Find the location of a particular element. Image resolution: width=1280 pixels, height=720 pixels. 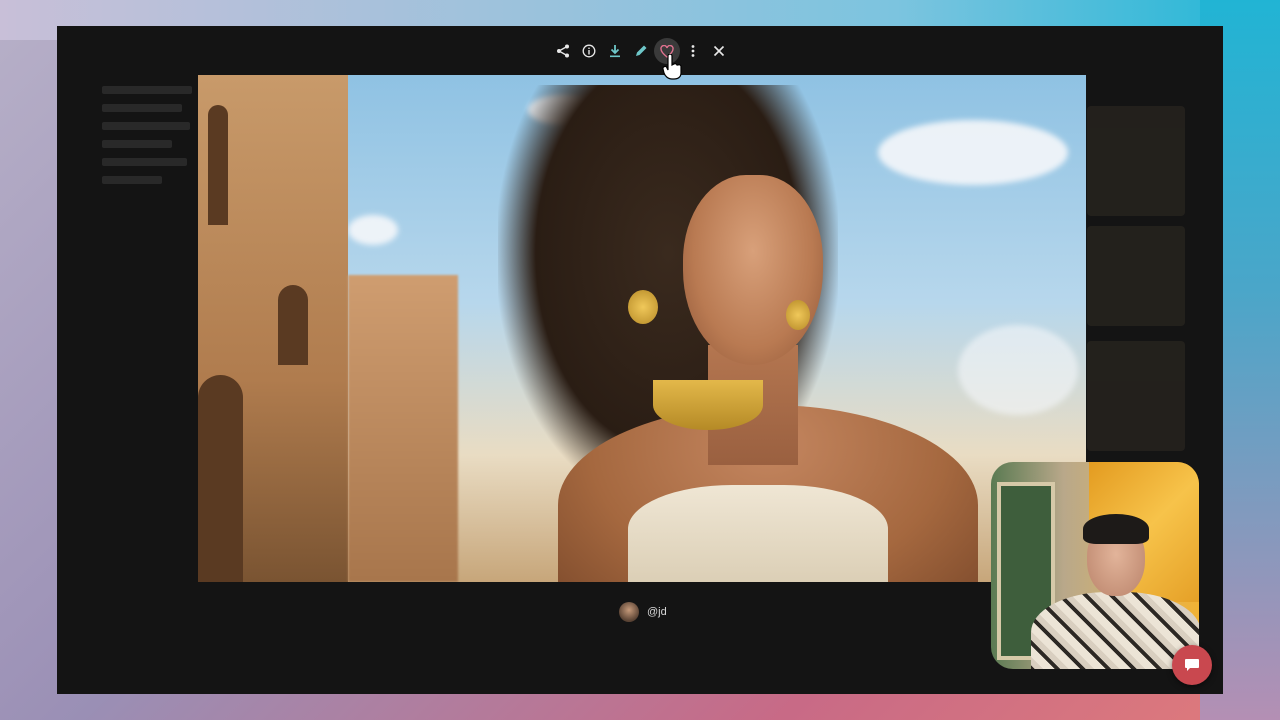

white-dress is located at coordinates (758, 533).